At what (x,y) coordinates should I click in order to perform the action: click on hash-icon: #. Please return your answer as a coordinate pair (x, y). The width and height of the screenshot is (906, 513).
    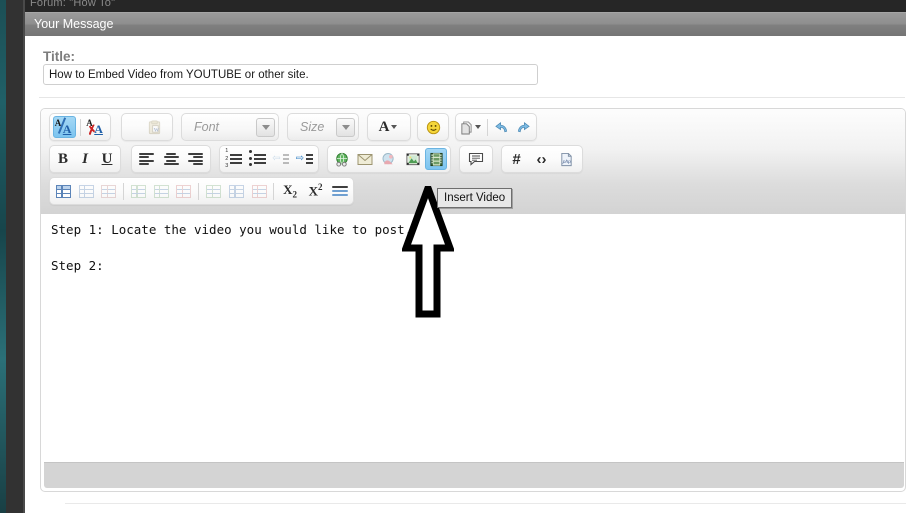
    Looking at the image, I should click on (516, 159).